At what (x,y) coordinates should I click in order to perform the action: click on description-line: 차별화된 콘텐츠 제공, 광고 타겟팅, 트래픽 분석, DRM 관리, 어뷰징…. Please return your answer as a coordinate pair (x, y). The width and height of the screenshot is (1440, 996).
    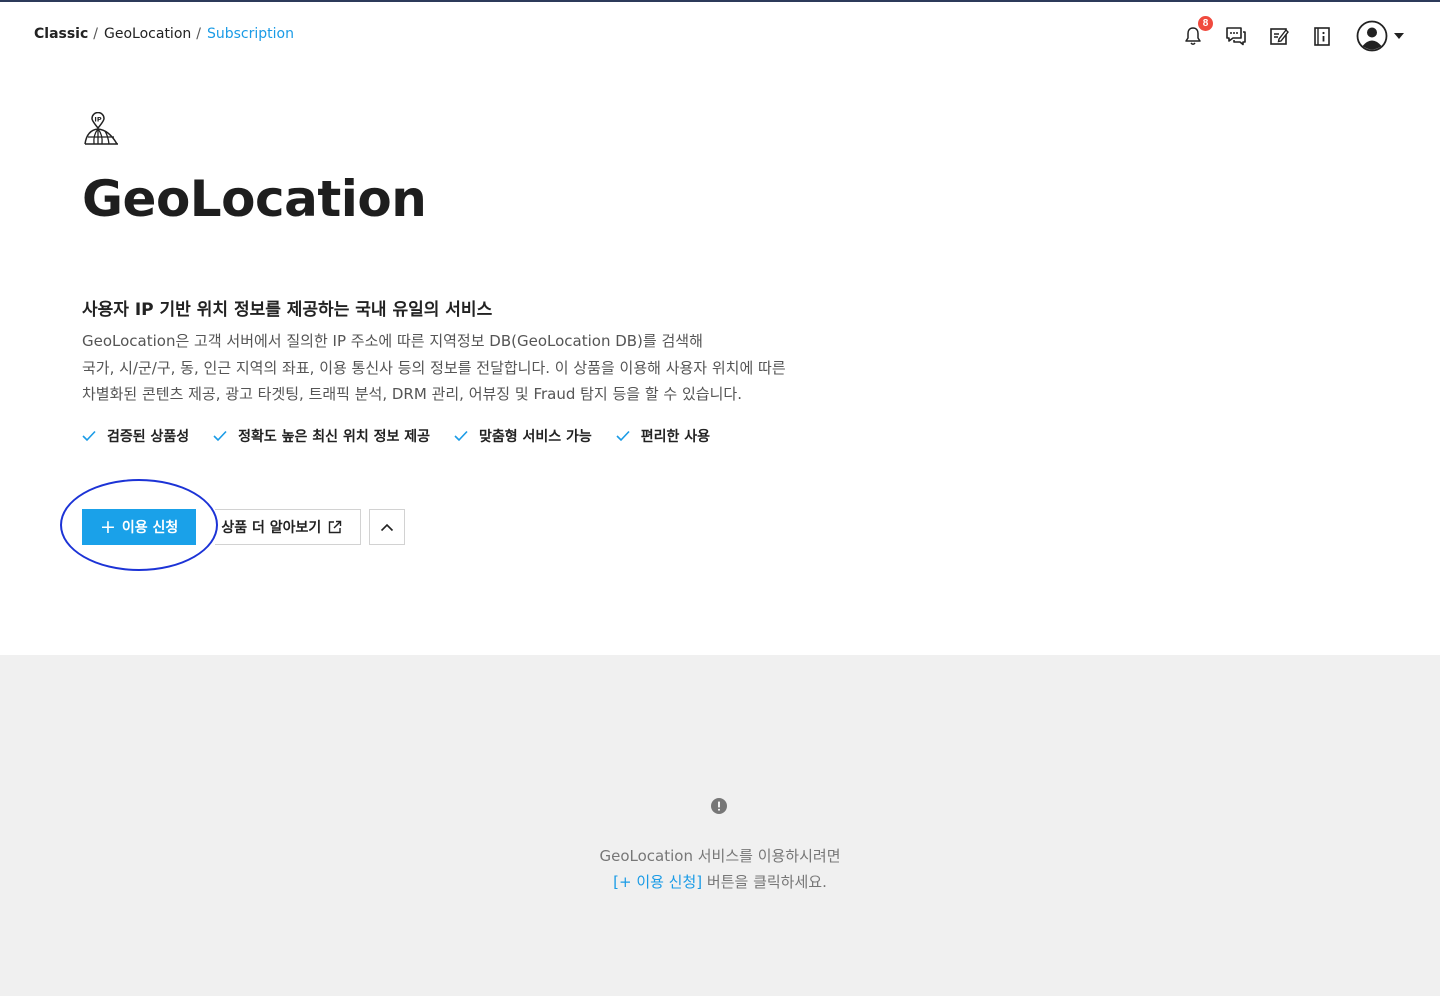
    Looking at the image, I should click on (412, 394).